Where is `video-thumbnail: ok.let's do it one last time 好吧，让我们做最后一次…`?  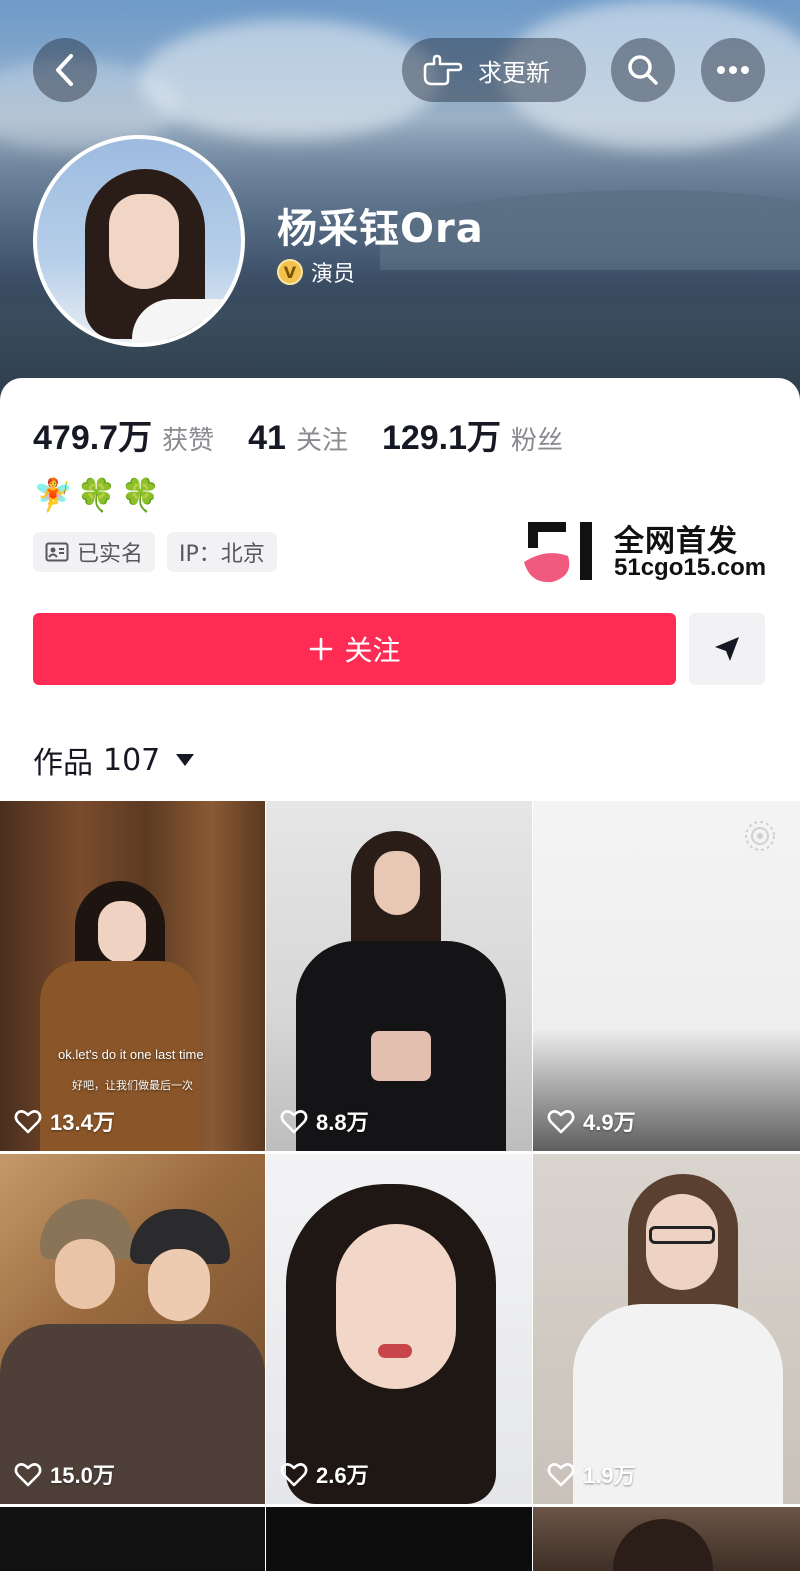
video-thumbnail: ok.let's do it one last time 好吧，让我们做最后一次… is located at coordinates (132, 976).